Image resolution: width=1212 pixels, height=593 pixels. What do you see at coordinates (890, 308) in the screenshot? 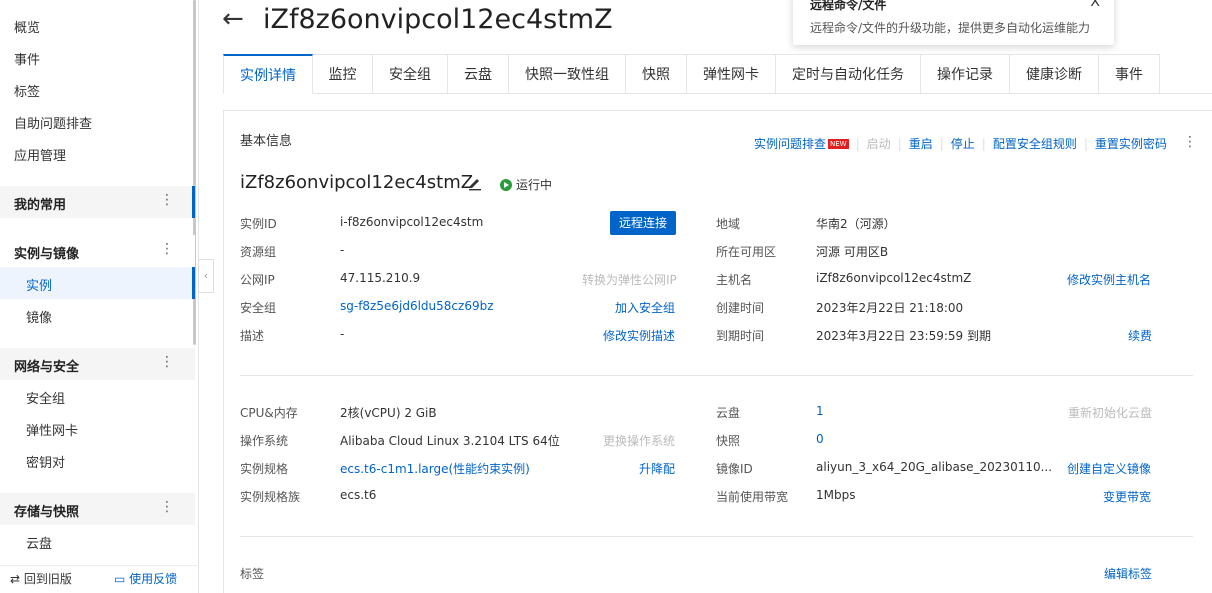
I see `created-time-value: 2023年2月22日 21:18:00` at bounding box center [890, 308].